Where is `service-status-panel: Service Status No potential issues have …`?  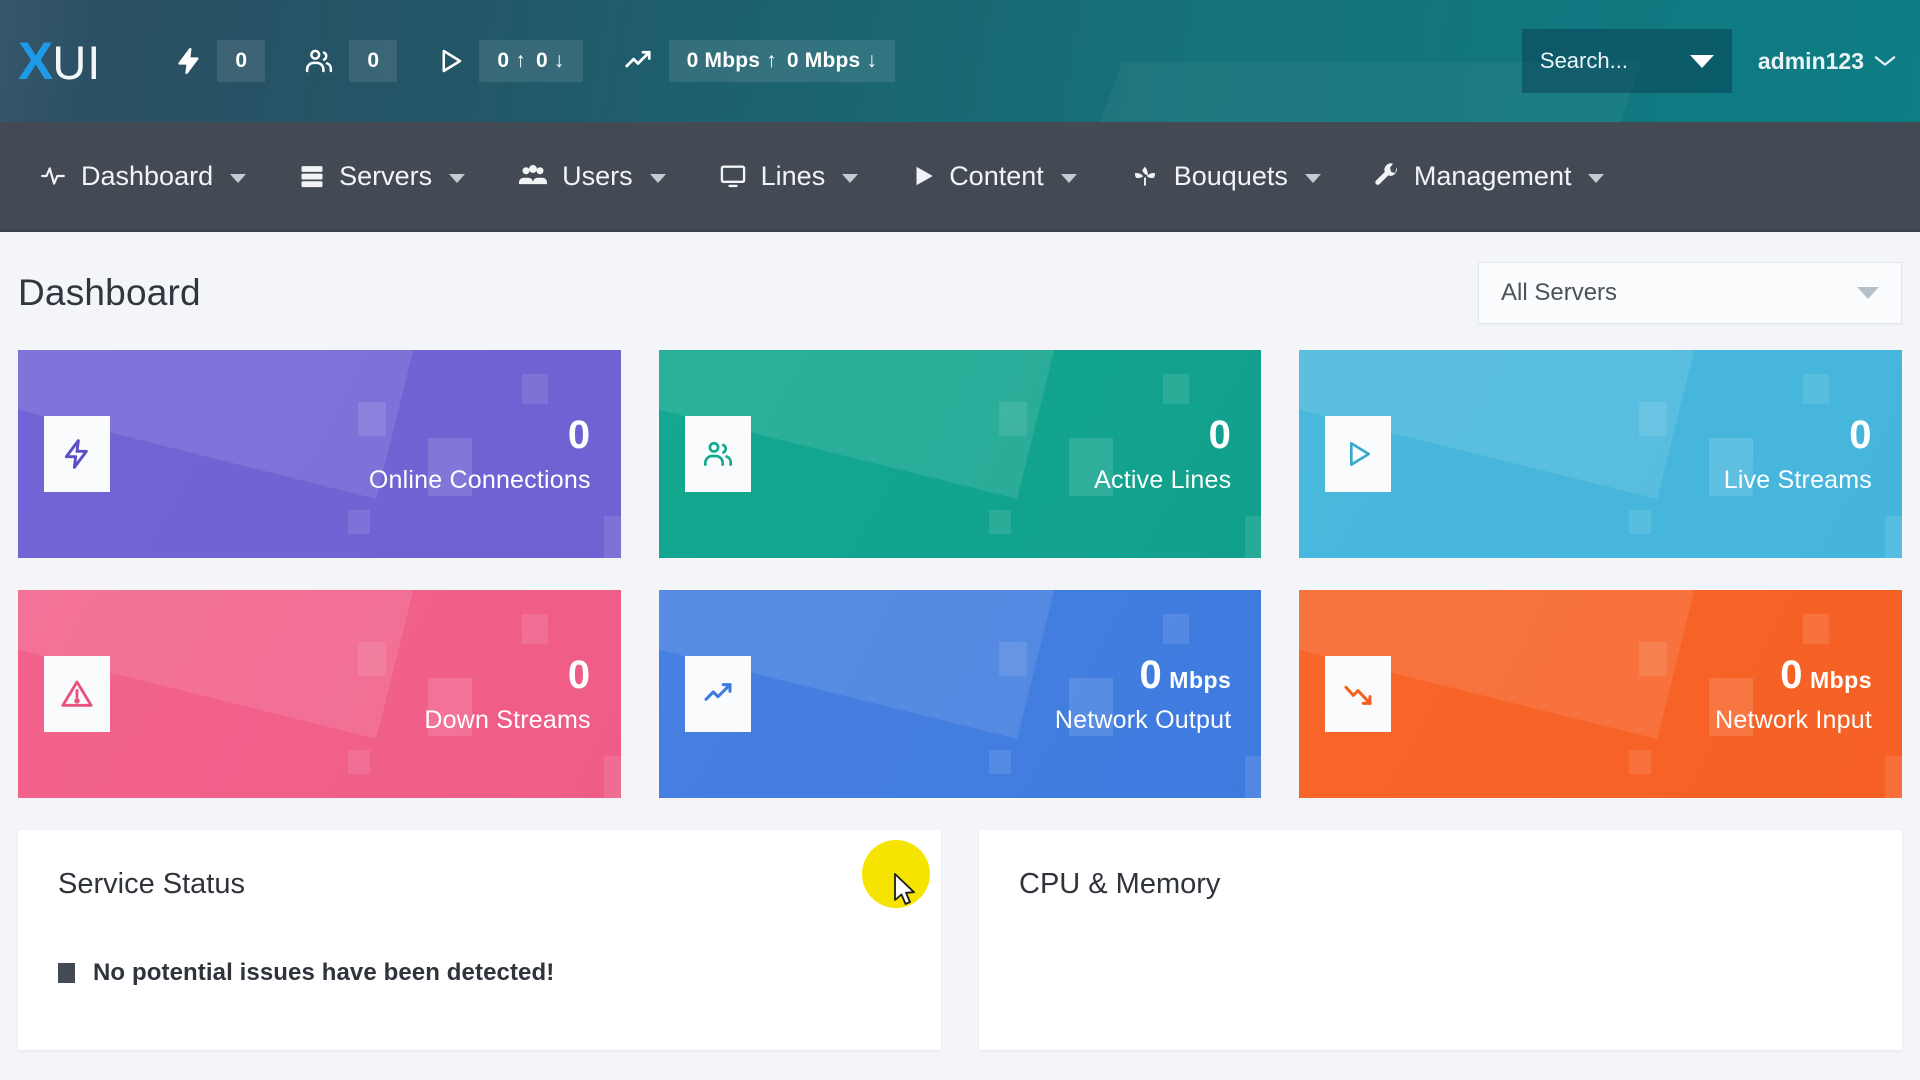
service-status-panel: Service Status No potential issues have … is located at coordinates (479, 940).